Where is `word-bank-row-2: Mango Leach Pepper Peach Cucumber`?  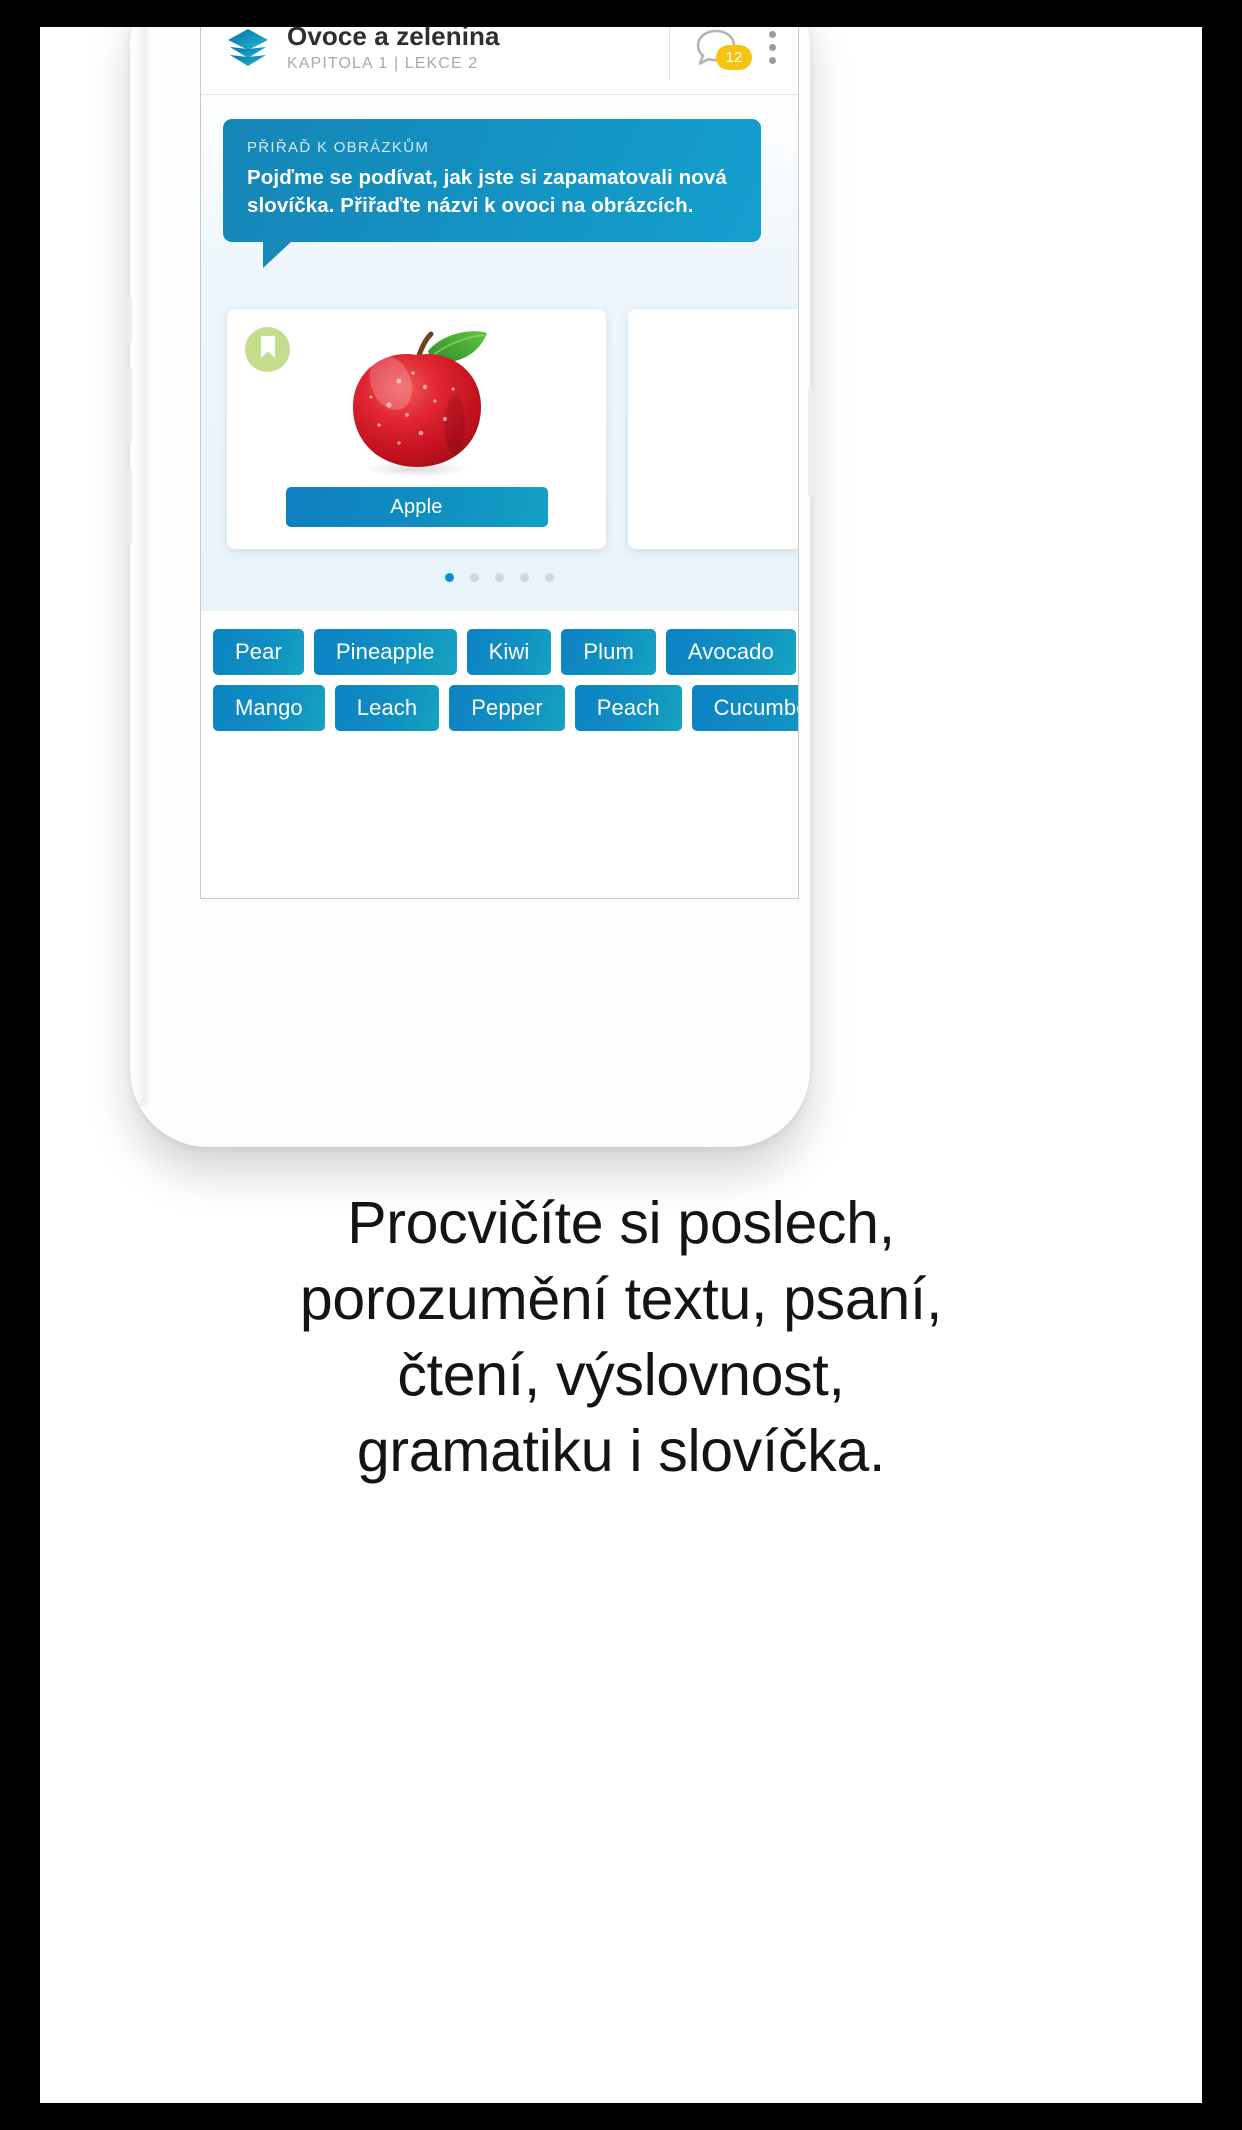
word-bank-row-2: Mango Leach Pepper Peach Cucumber is located at coordinates (505, 708).